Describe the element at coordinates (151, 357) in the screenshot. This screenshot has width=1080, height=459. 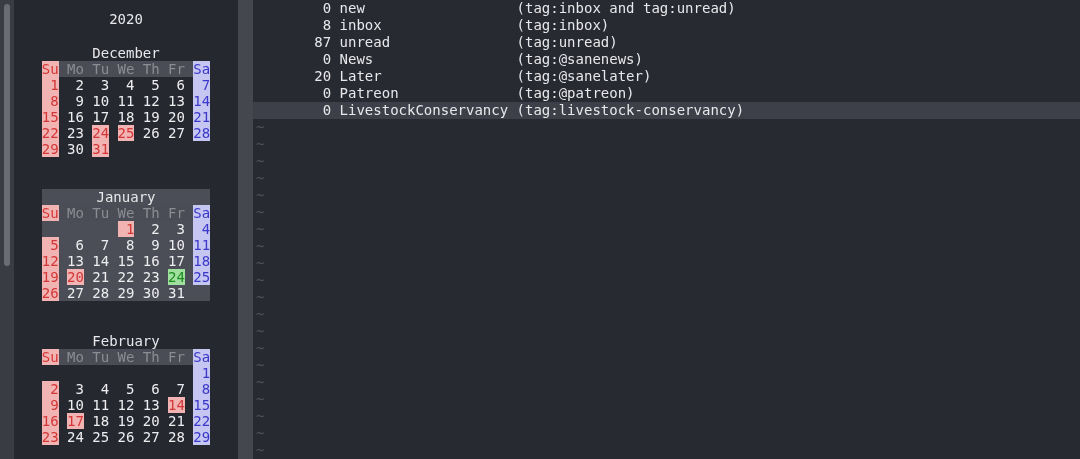
I see `weekday-label: Th` at that location.